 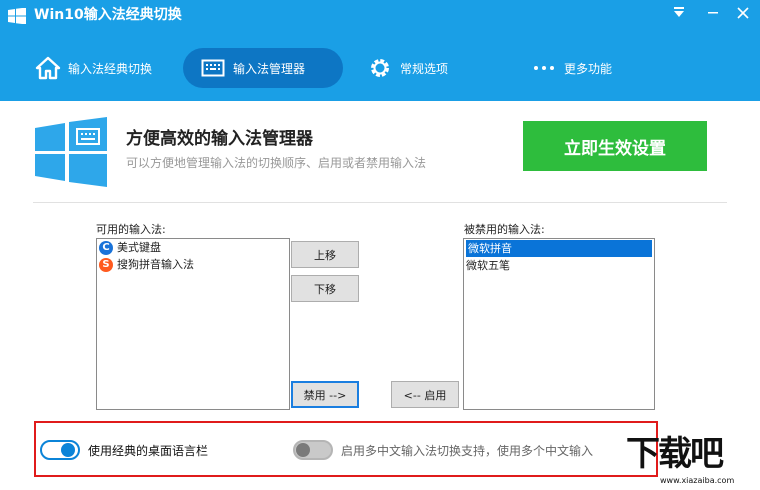 I want to click on apply-settings-button: 立即生效设置, so click(x=615, y=146).